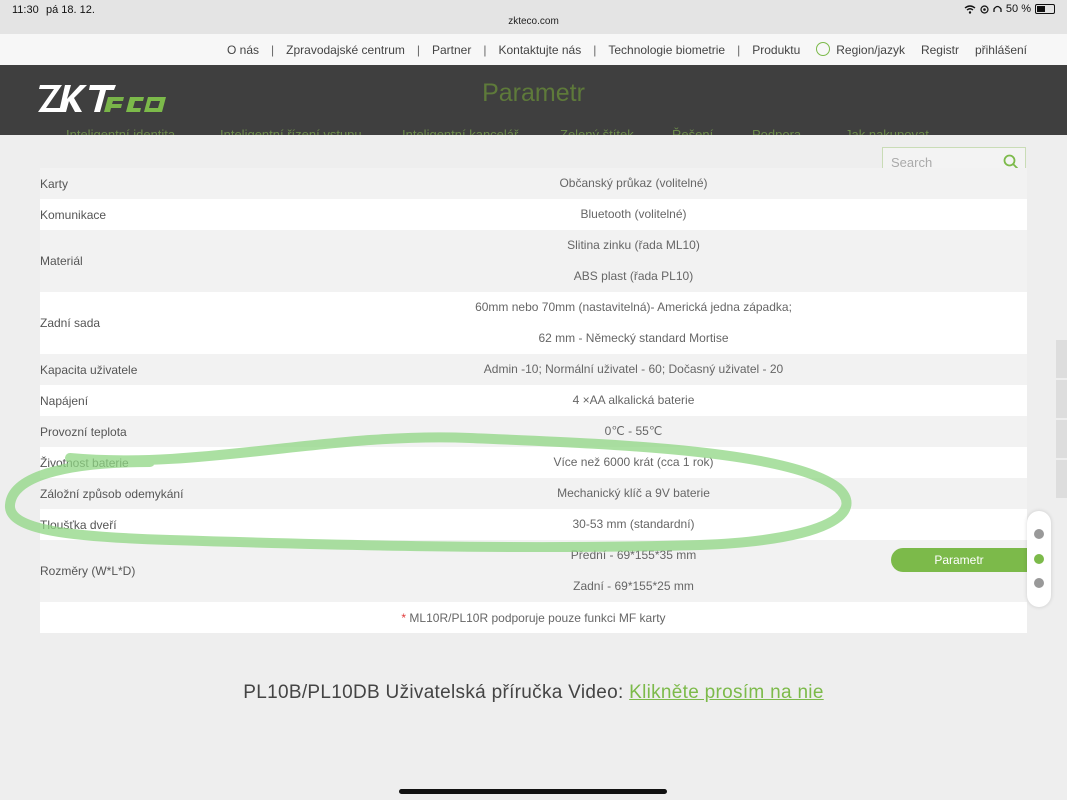 This screenshot has height=800, width=1067. I want to click on manual-link: Klikněte prosím na nie, so click(726, 692).